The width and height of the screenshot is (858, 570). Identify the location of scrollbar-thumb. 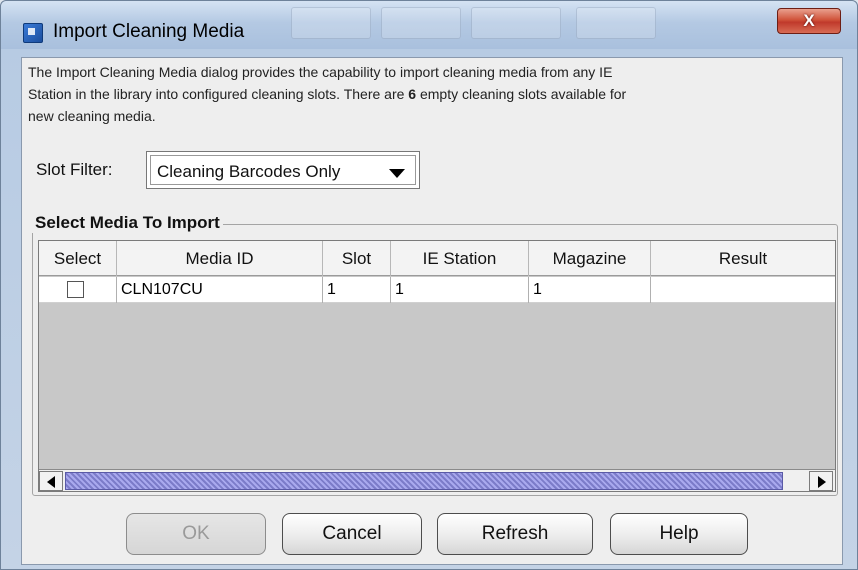
(424, 481).